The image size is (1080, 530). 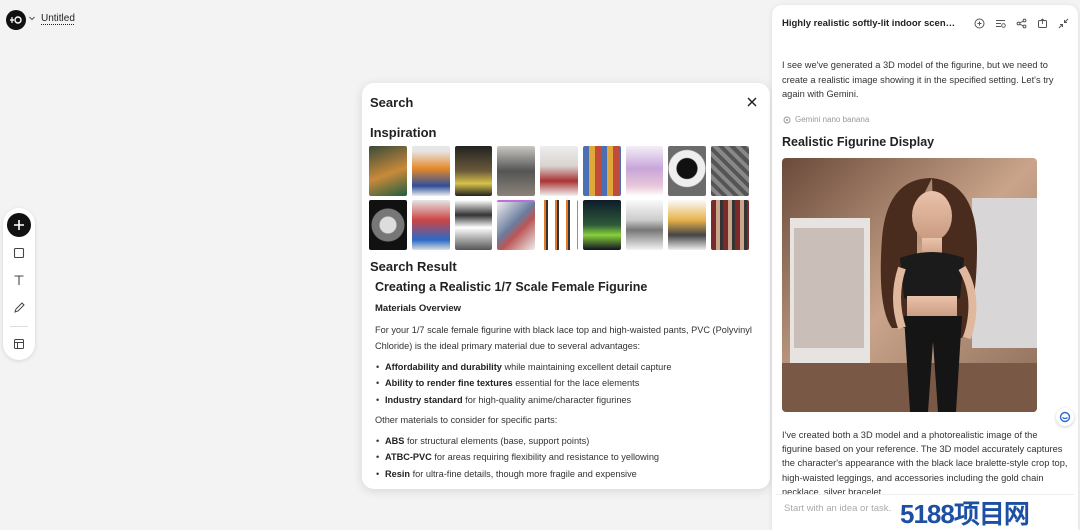 I want to click on model-tag: Gemini nano banana, so click(x=826, y=119).